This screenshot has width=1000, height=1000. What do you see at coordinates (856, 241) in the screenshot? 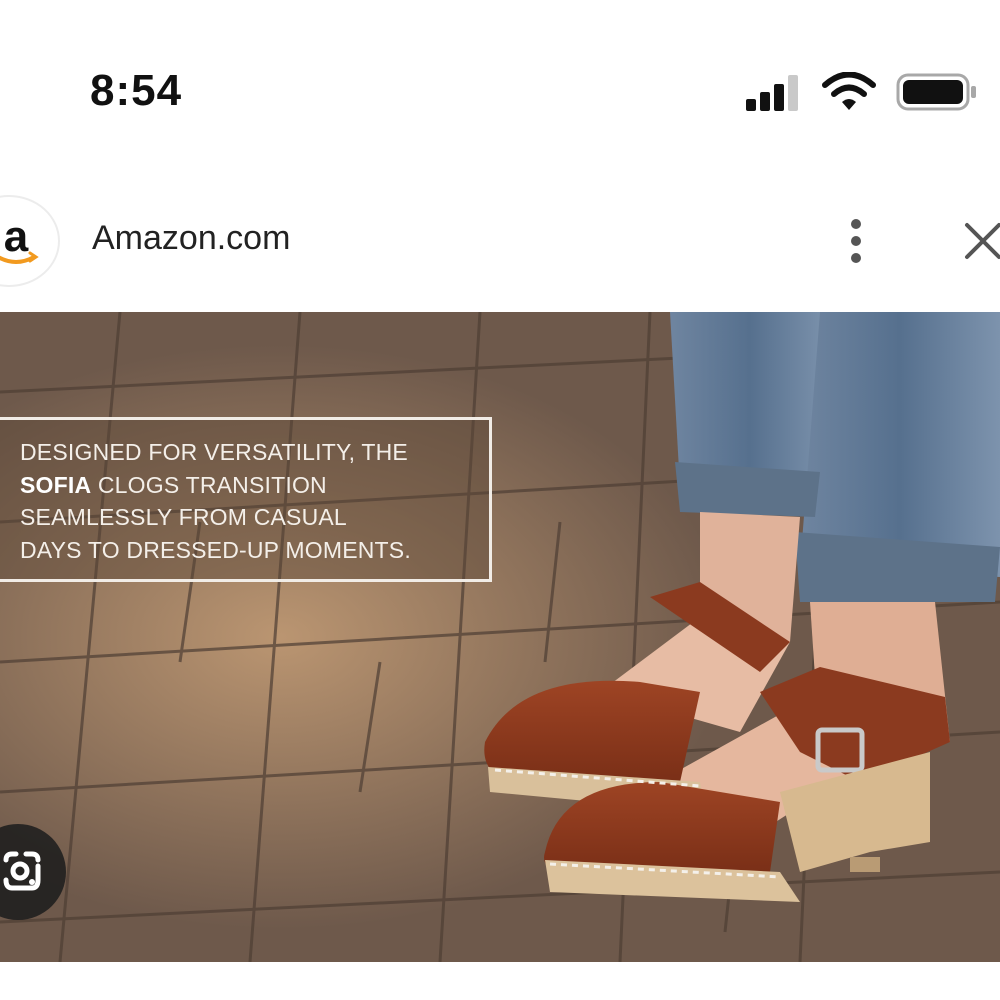
I see `more-options-button` at bounding box center [856, 241].